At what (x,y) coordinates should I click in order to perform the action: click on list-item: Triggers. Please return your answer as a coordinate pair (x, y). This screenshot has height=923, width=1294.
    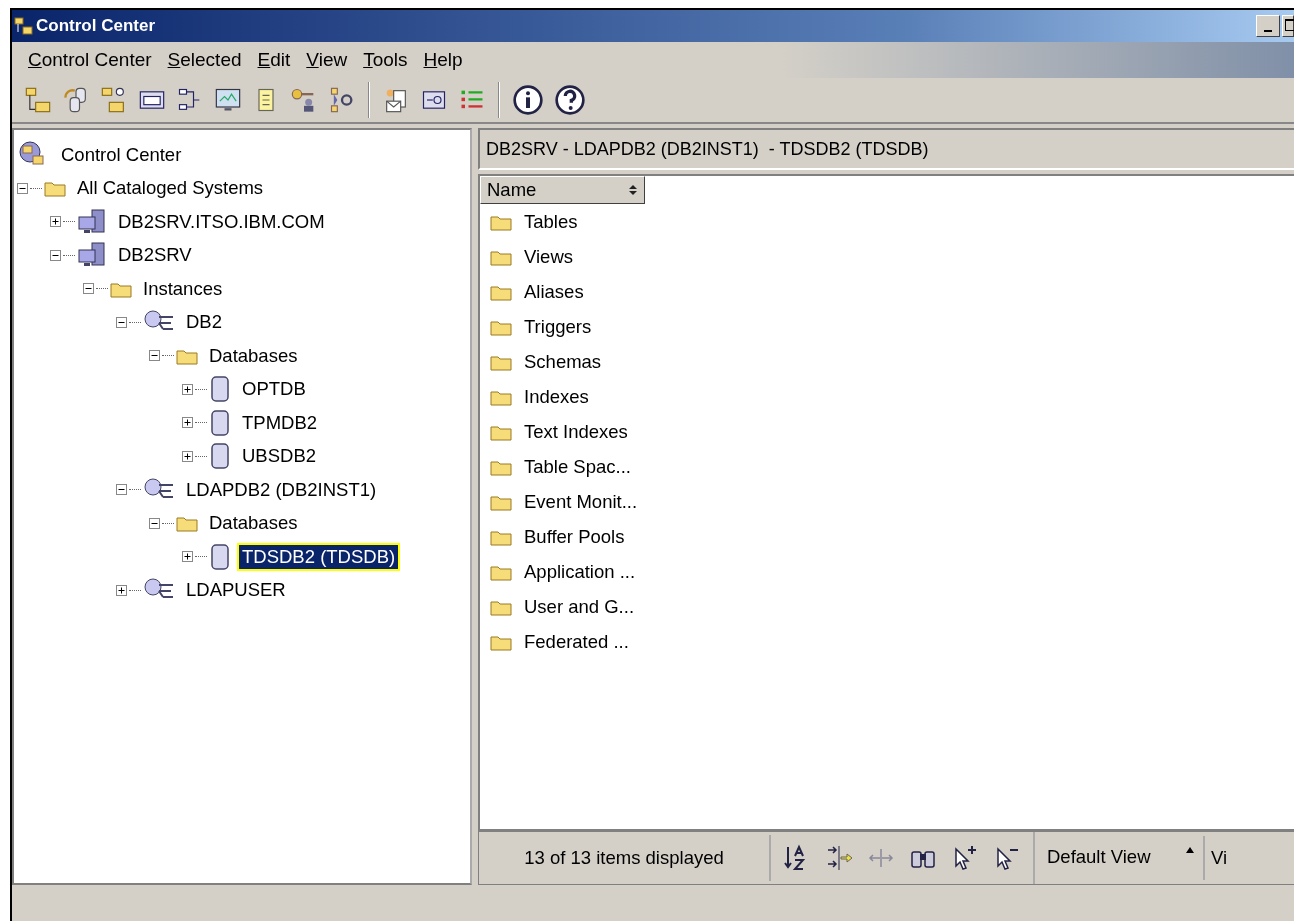
    Looking at the image, I should click on (558, 326).